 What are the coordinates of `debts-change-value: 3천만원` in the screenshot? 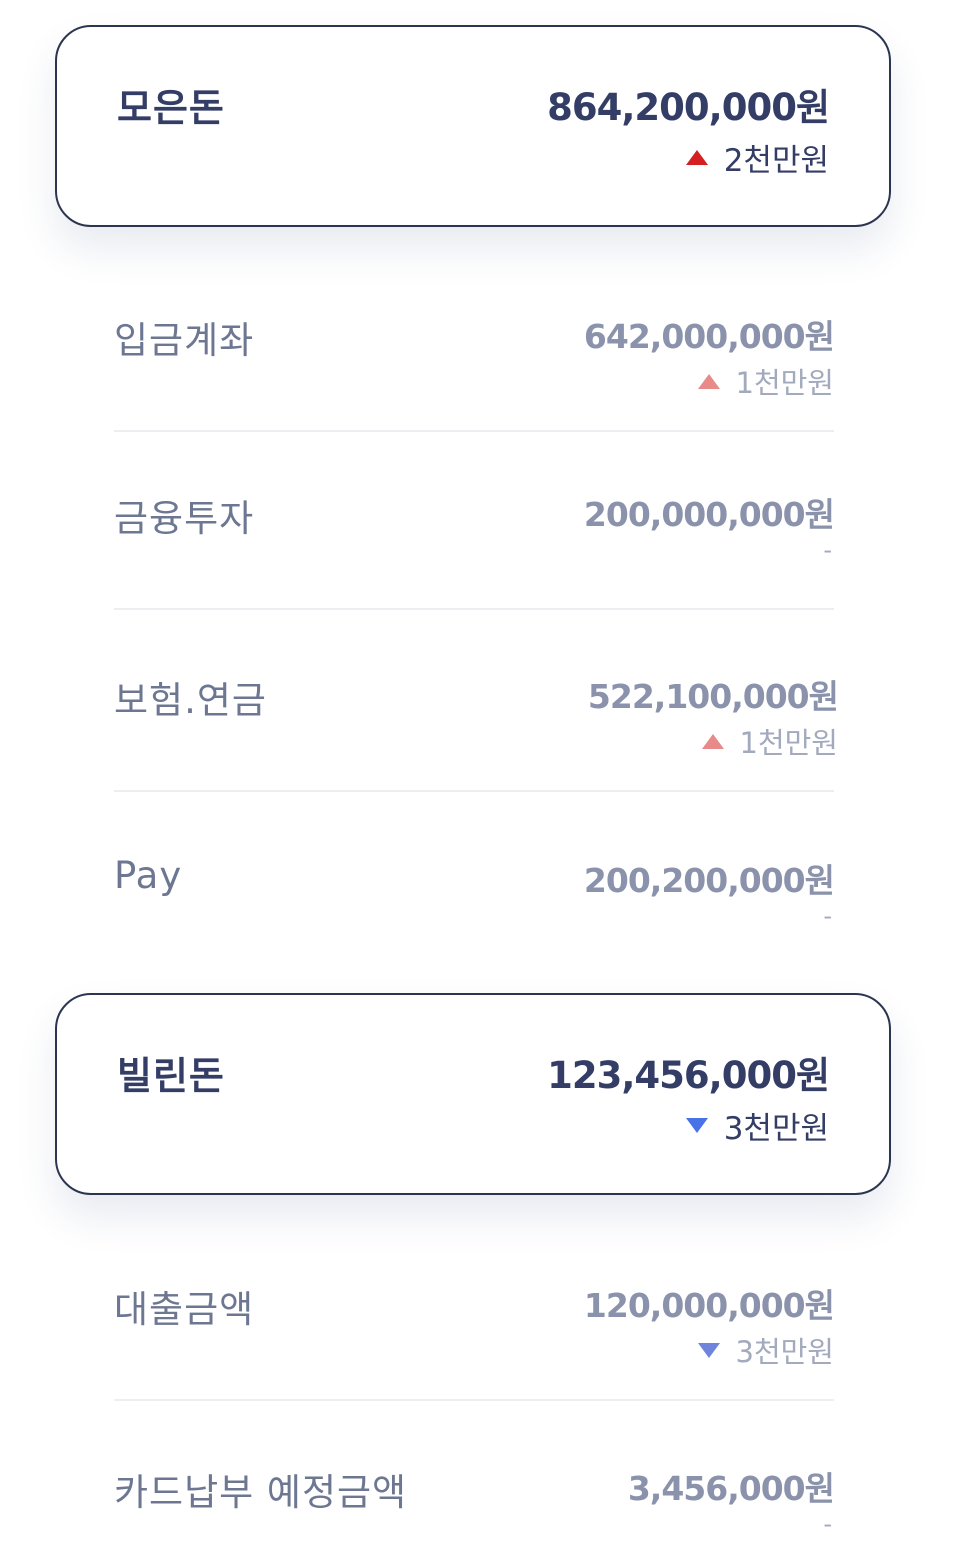 It's located at (776, 1129).